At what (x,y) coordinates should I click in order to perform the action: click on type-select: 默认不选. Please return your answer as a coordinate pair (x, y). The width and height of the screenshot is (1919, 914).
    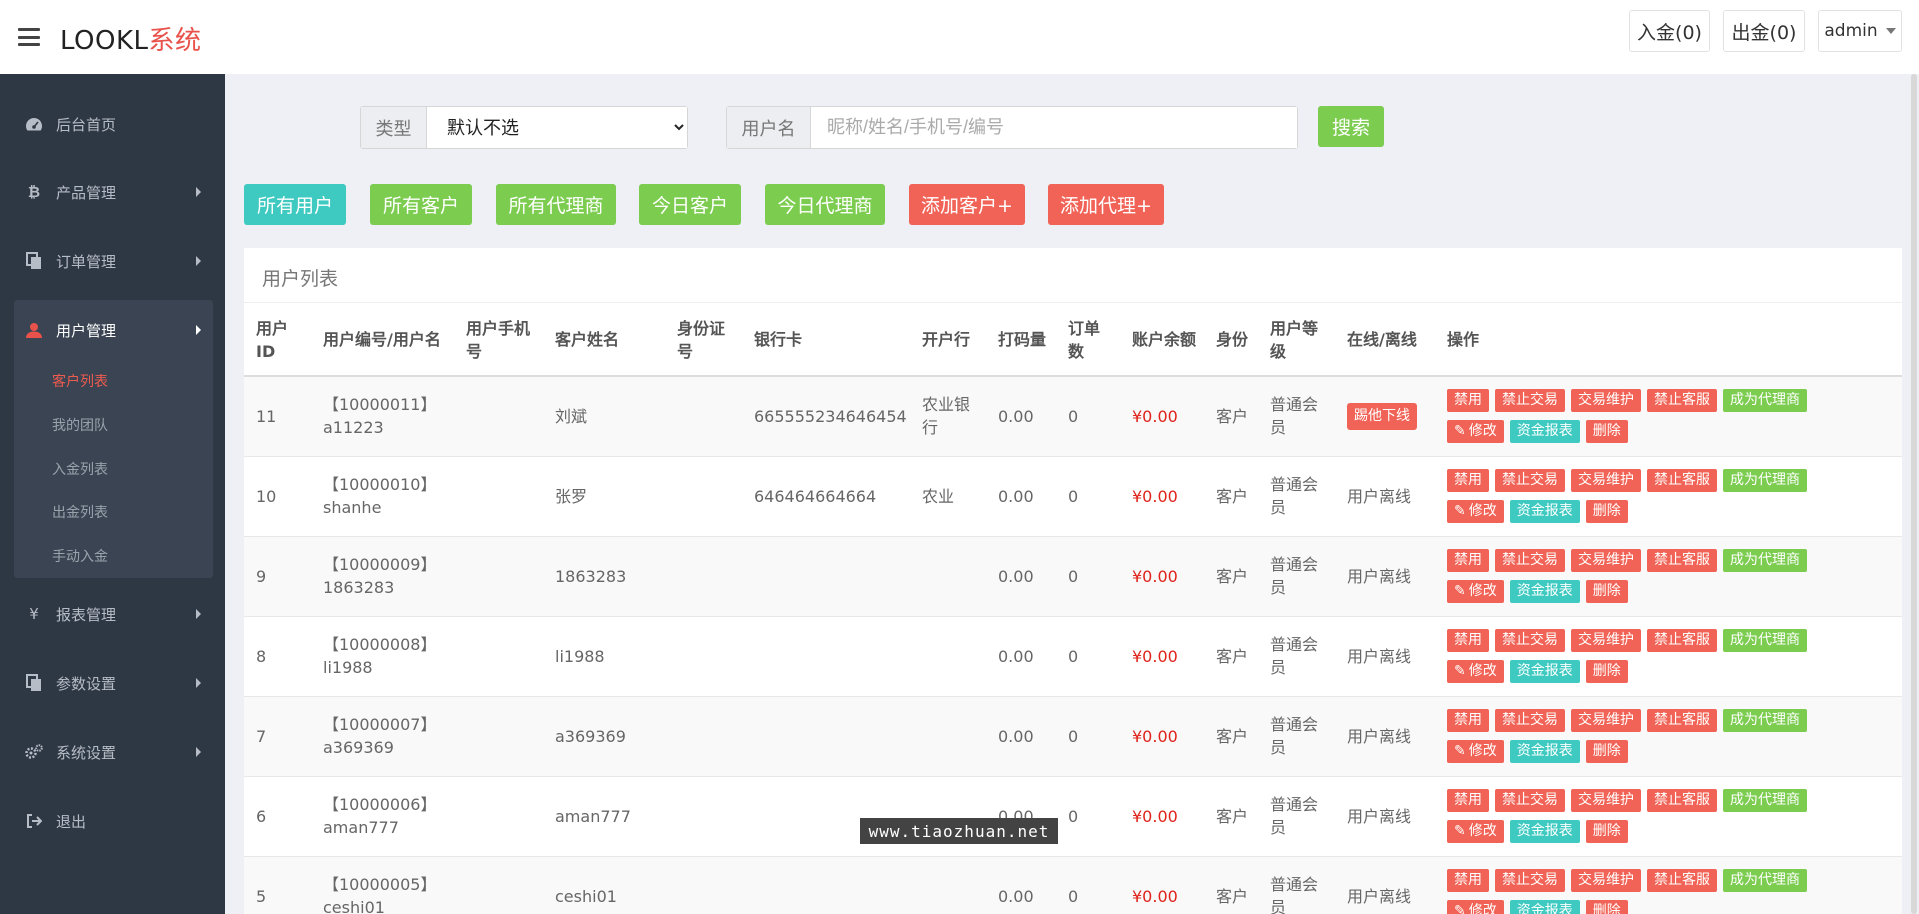
    Looking at the image, I should click on (557, 127).